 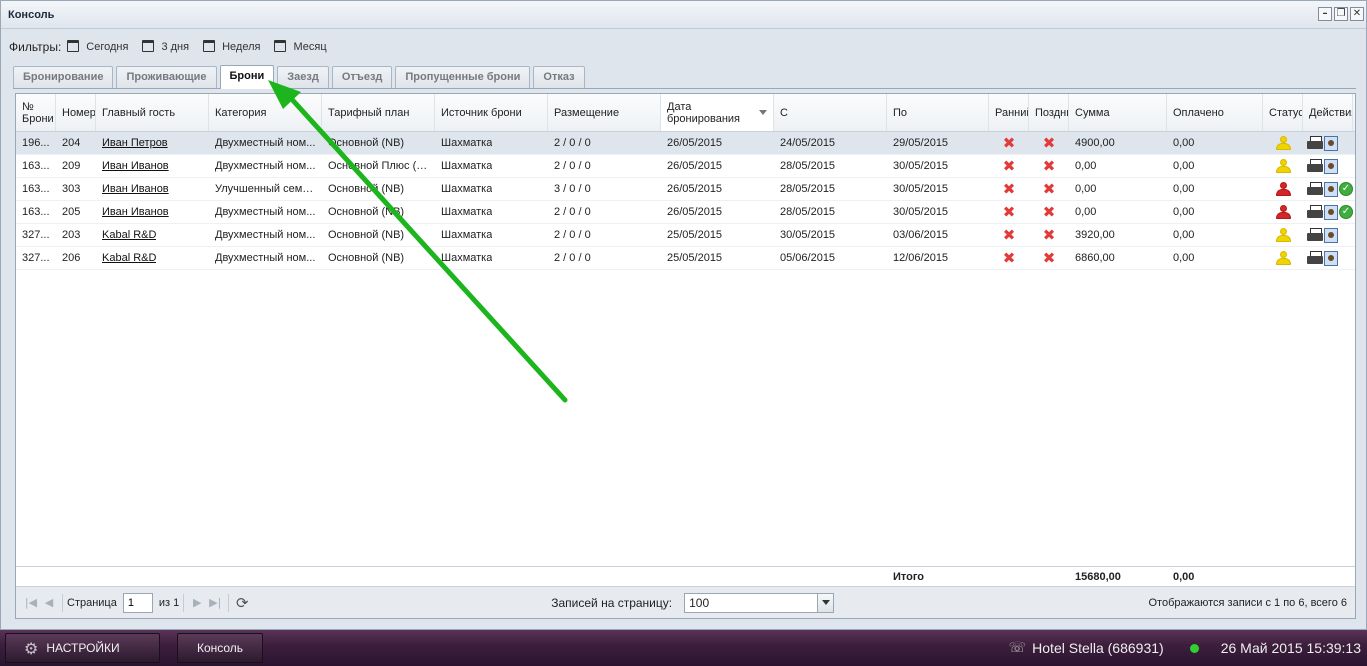 I want to click on tab-check-out: Отъезд, so click(x=362, y=77).